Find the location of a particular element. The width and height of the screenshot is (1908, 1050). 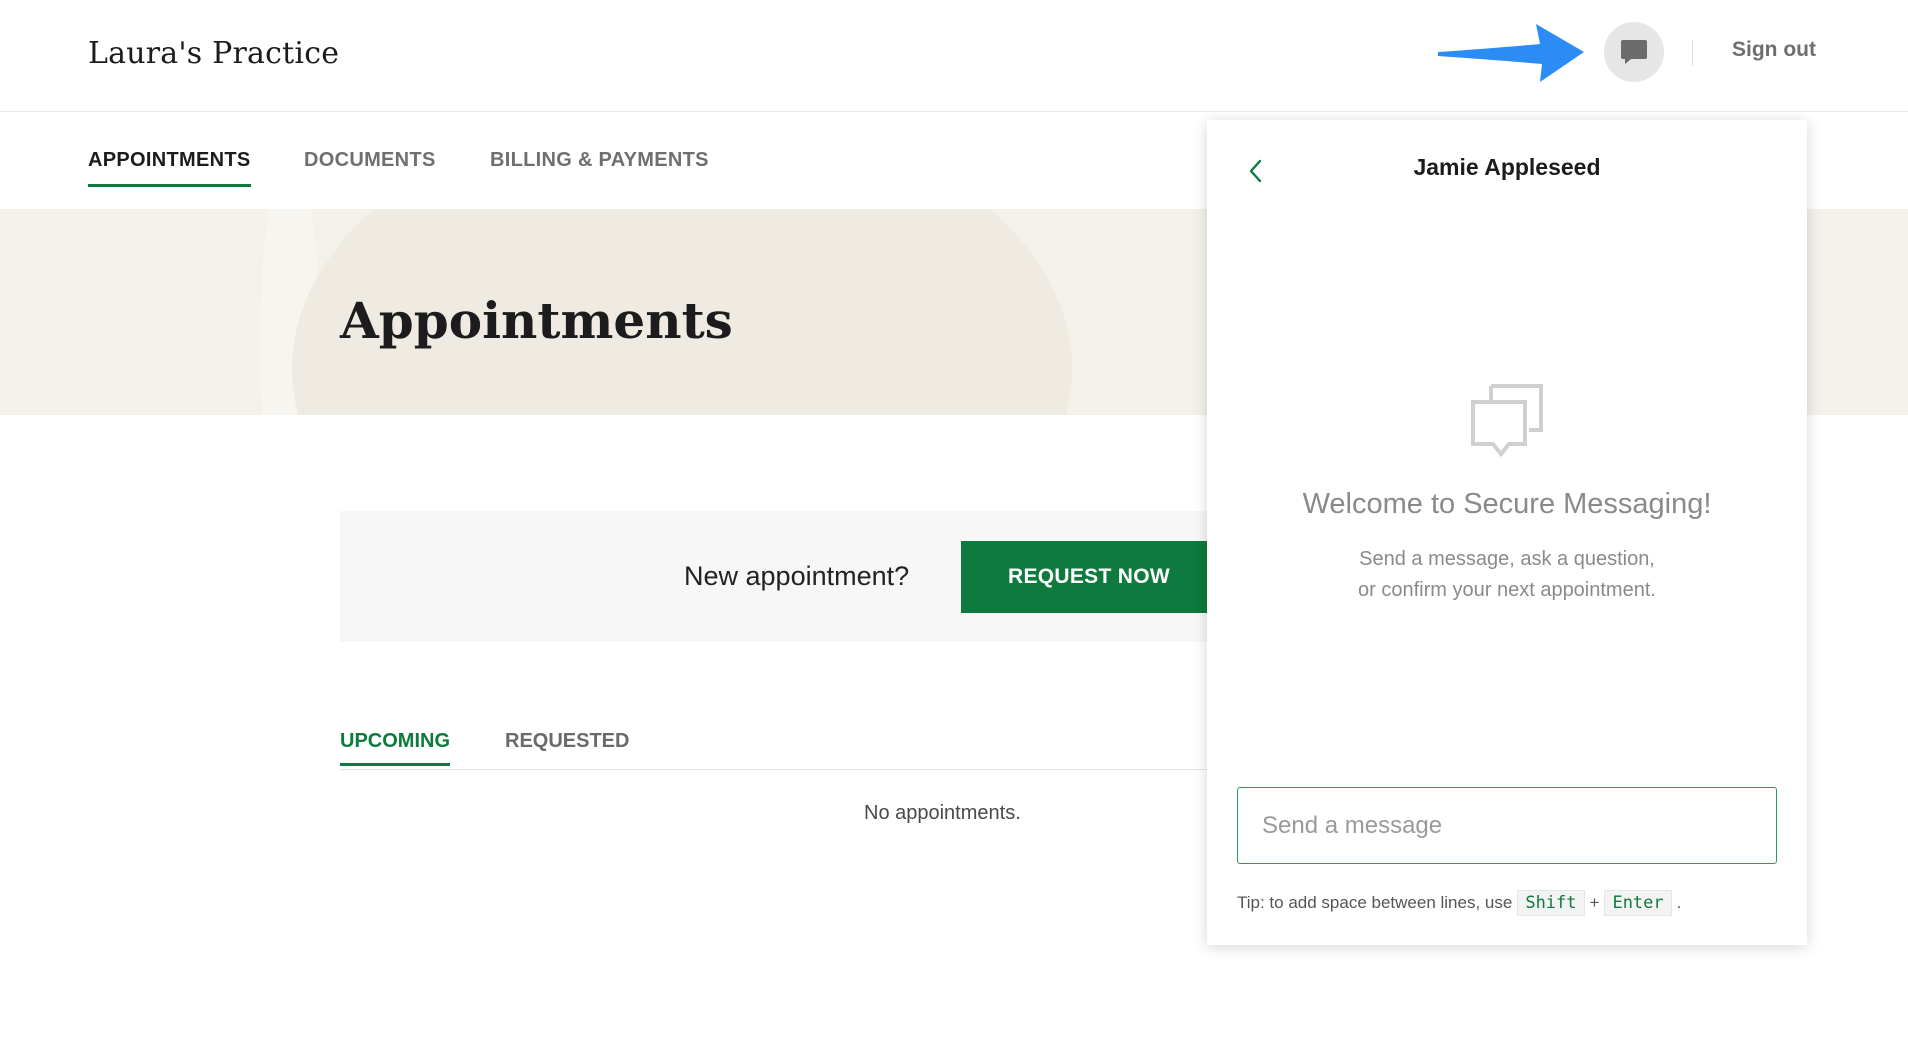

tab-upcoming: UPCOMING is located at coordinates (395, 748).